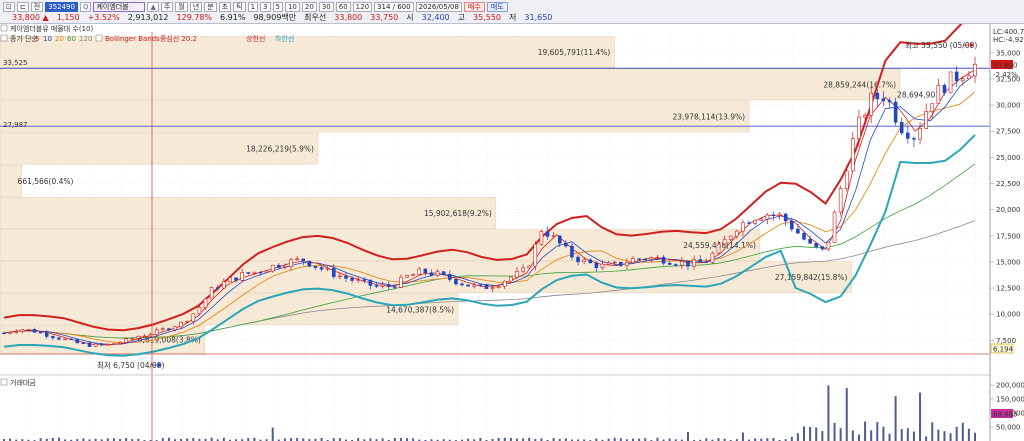  Describe the element at coordinates (1008, 184) in the screenshot. I see `axis-tick-label: 22,500` at that location.